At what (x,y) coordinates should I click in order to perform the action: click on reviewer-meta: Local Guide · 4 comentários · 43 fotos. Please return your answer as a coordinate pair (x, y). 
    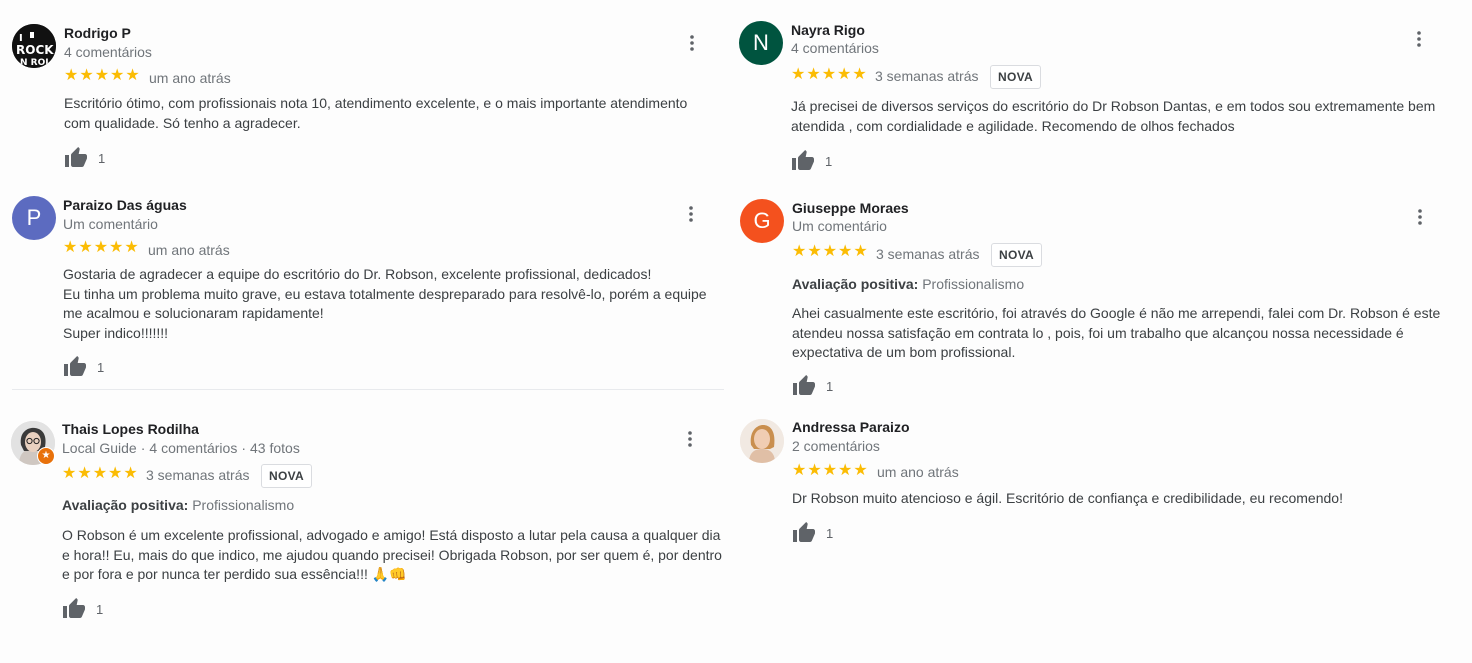
    Looking at the image, I should click on (181, 448).